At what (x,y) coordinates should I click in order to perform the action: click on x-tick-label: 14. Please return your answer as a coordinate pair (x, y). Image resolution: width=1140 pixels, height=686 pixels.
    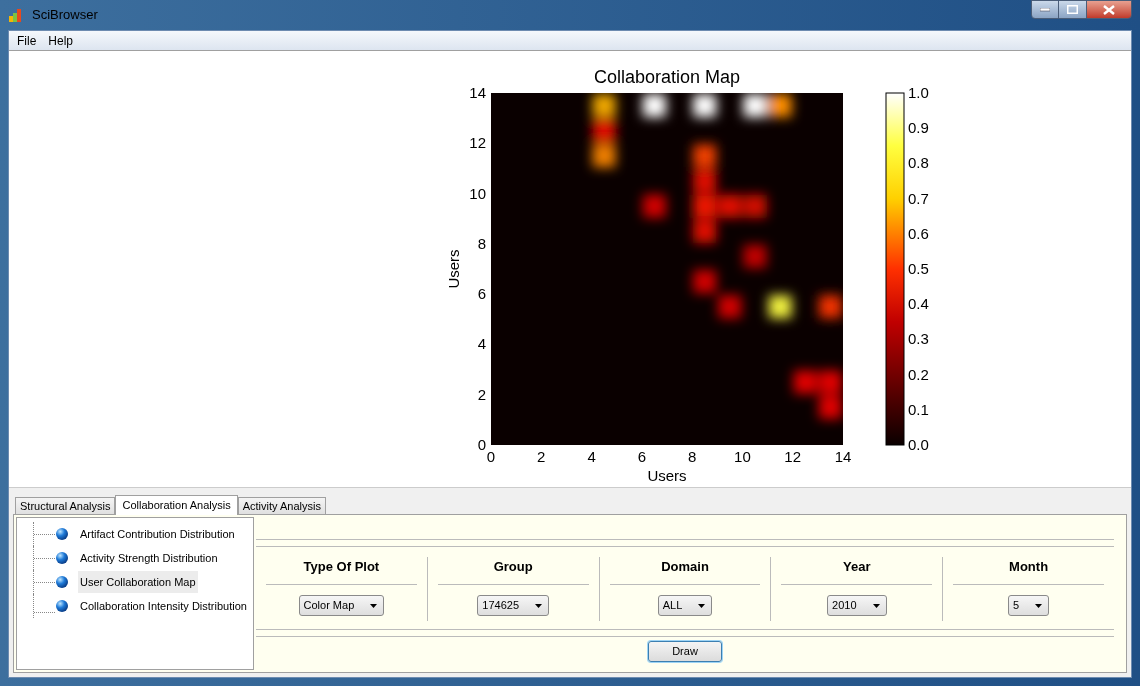
    Looking at the image, I should click on (843, 456).